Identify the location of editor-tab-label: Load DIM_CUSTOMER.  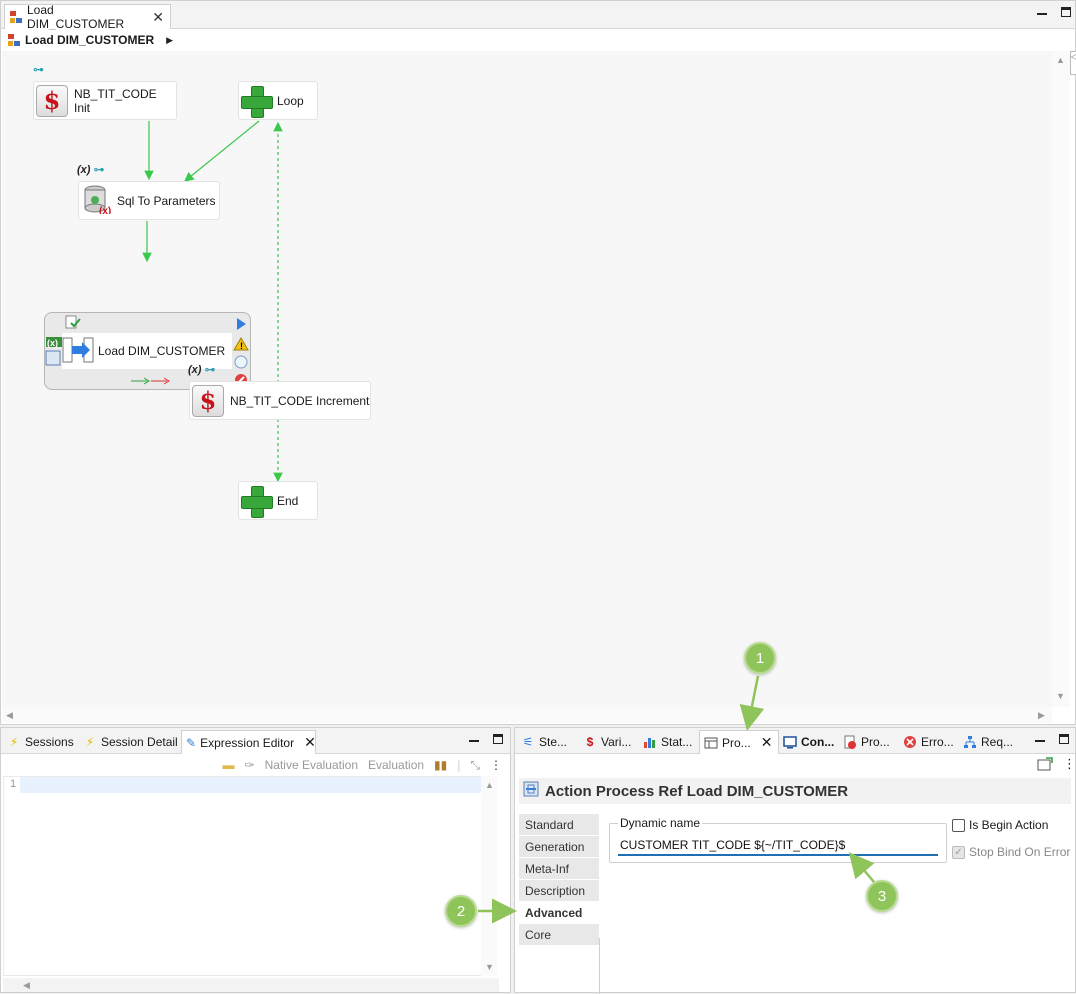
(76, 17).